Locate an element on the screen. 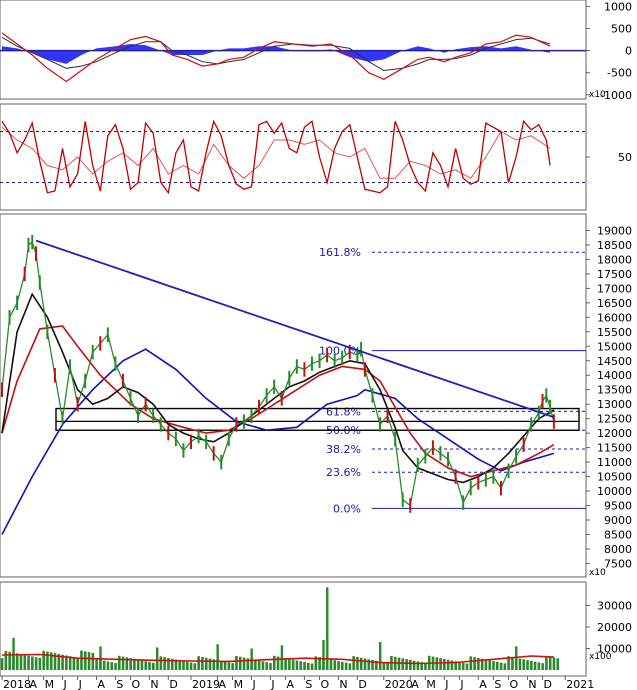 The width and height of the screenshot is (637, 690). price-y-tick-label: 14500 is located at coordinates (614, 361).